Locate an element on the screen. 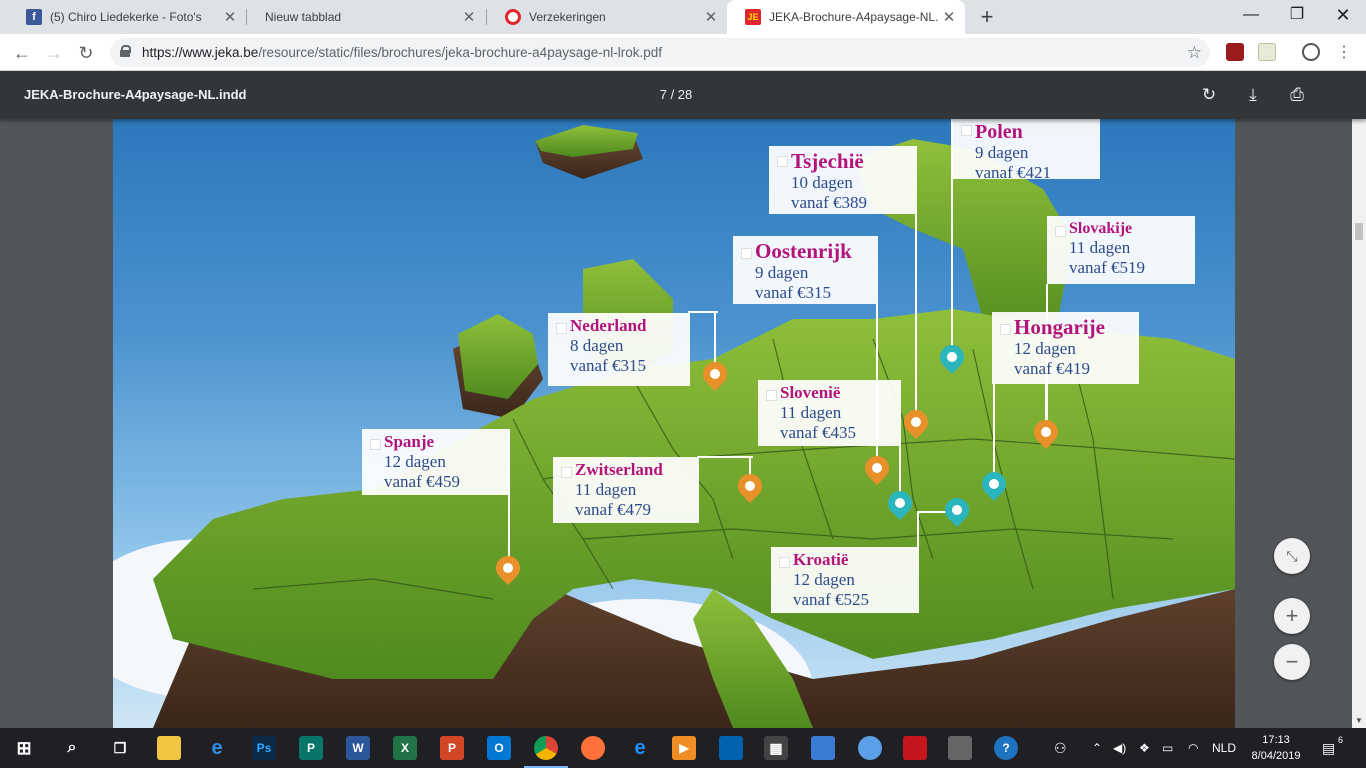 This screenshot has height=768, width=1366. destination-name: Oostenrijk is located at coordinates (803, 251).